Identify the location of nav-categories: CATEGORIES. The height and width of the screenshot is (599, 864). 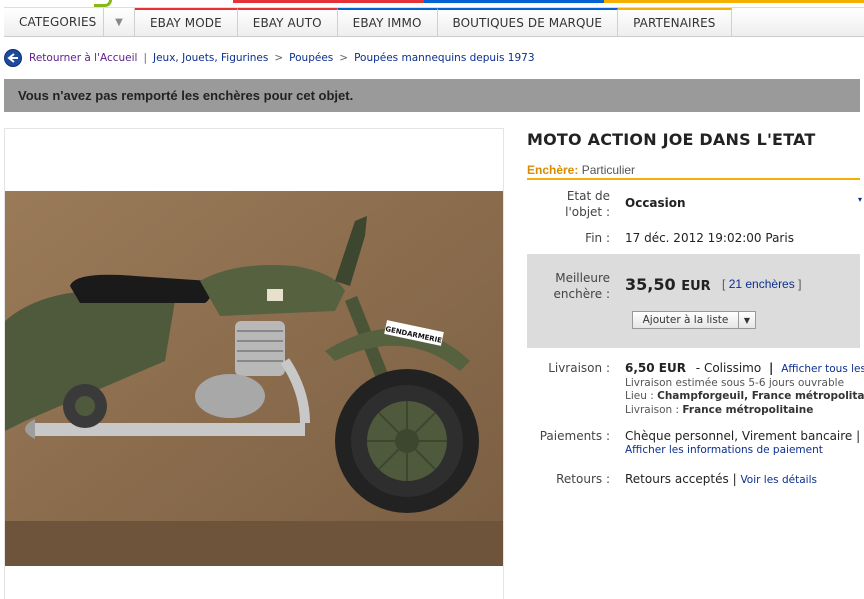
(54, 22).